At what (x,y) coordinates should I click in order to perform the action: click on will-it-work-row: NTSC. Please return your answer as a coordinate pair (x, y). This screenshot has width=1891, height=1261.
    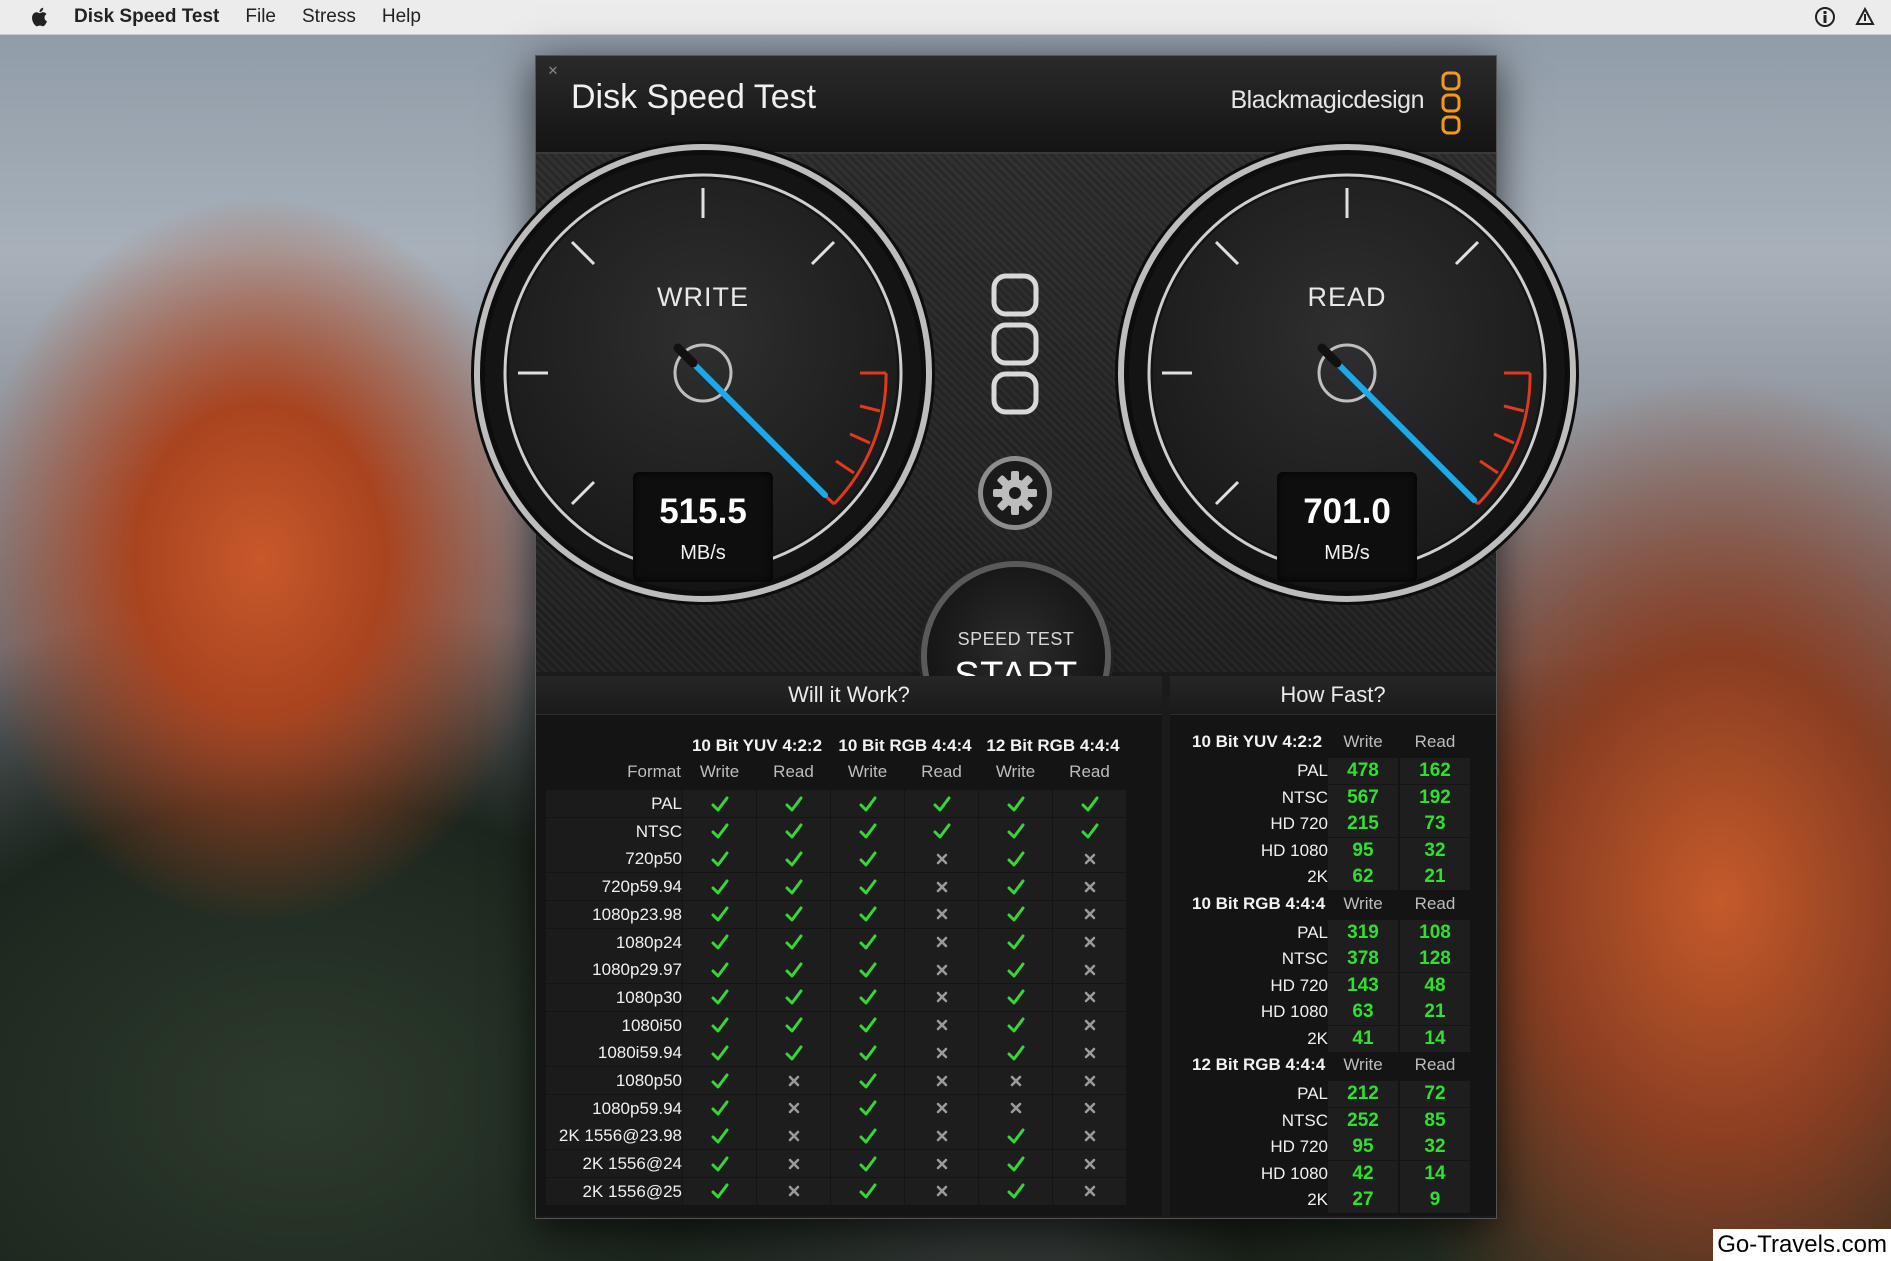
    Looking at the image, I should click on (846, 831).